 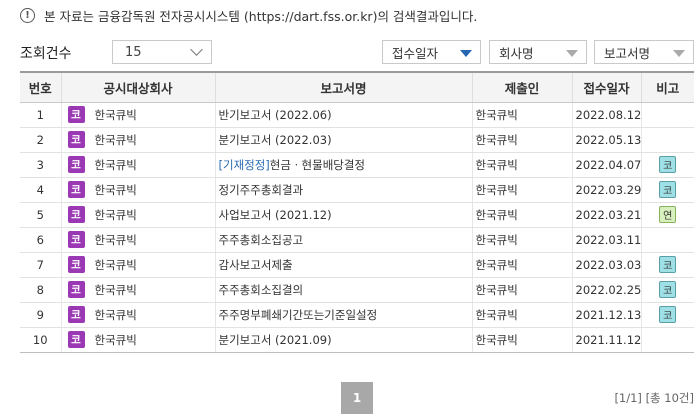 I want to click on chevron-down-icon, so click(x=196, y=49).